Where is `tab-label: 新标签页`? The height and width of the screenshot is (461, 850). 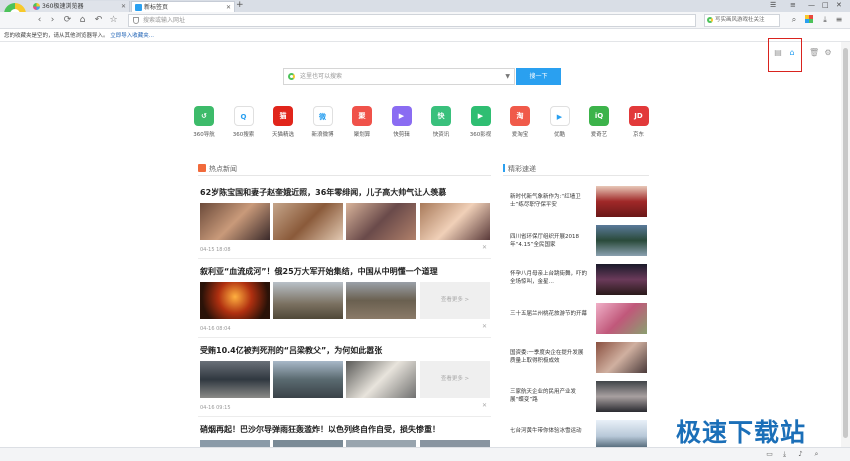
tab-label: 新标签页 is located at coordinates (156, 7).